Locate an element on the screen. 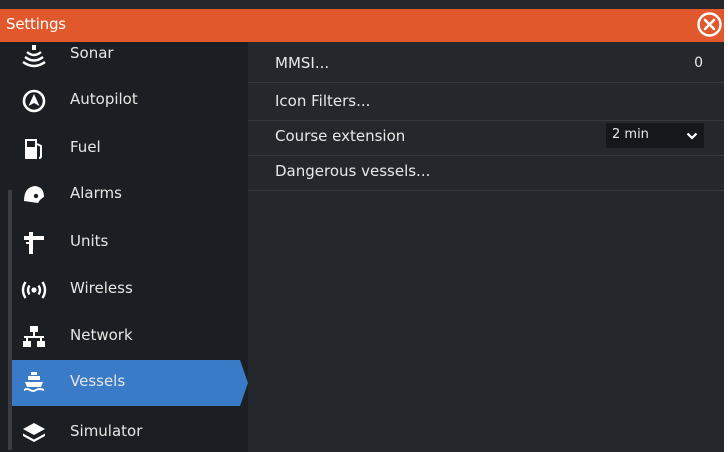  network-icon is located at coordinates (34, 336).